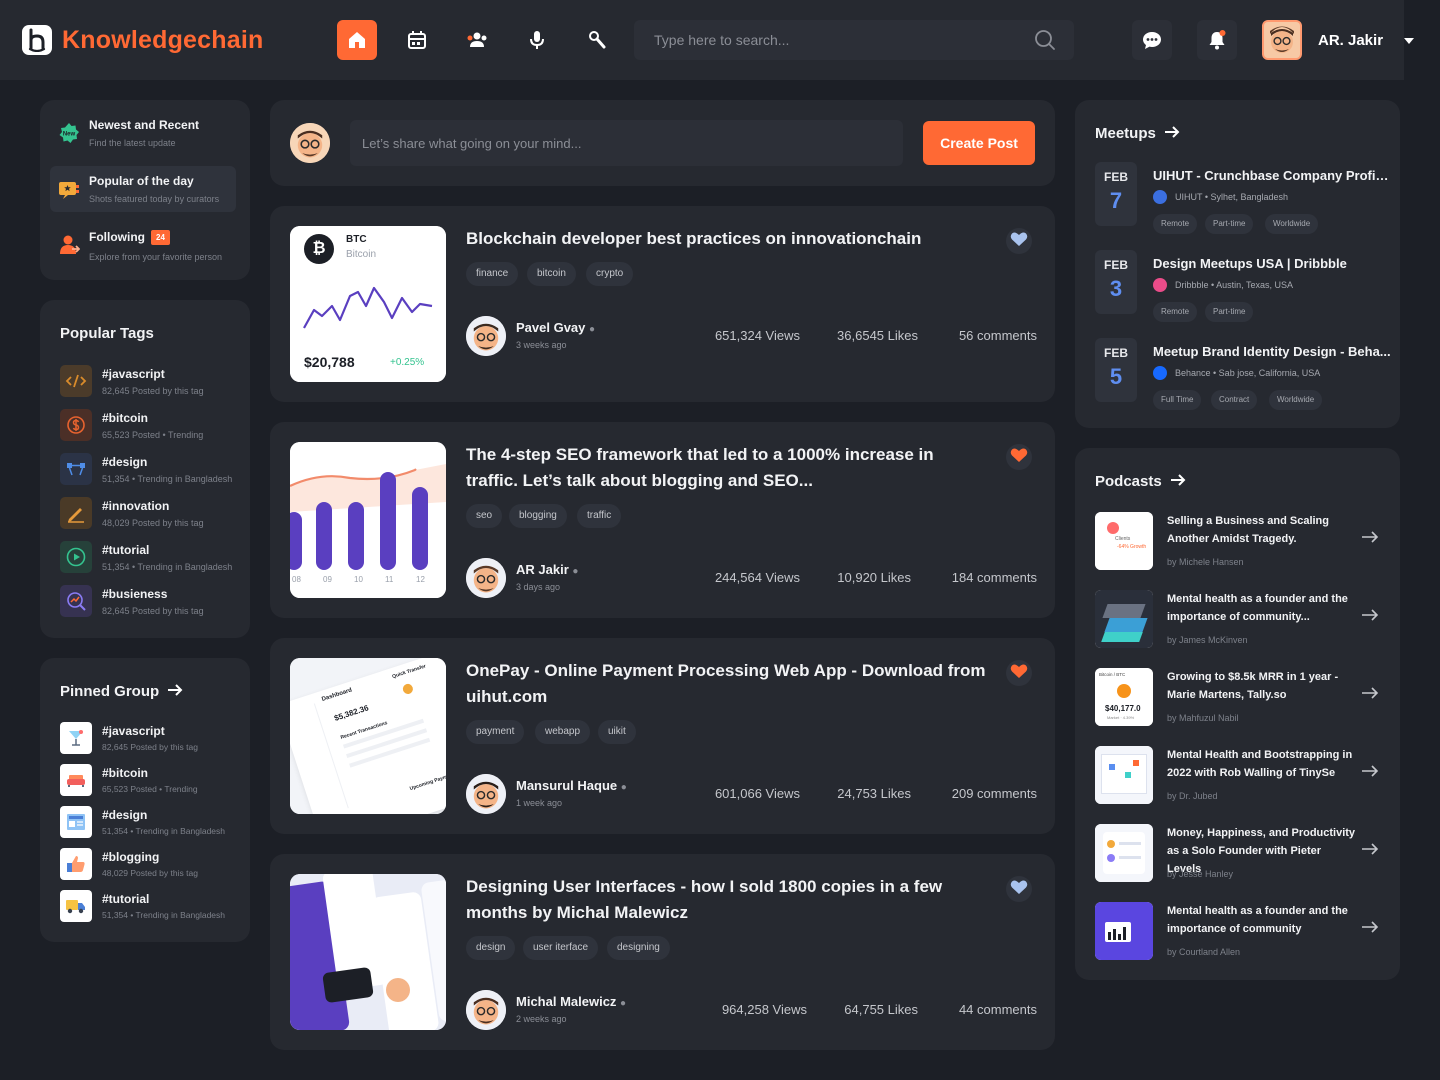 Image resolution: width=1440 pixels, height=1080 pixels. I want to click on organizer-logo-icon, so click(1160, 197).